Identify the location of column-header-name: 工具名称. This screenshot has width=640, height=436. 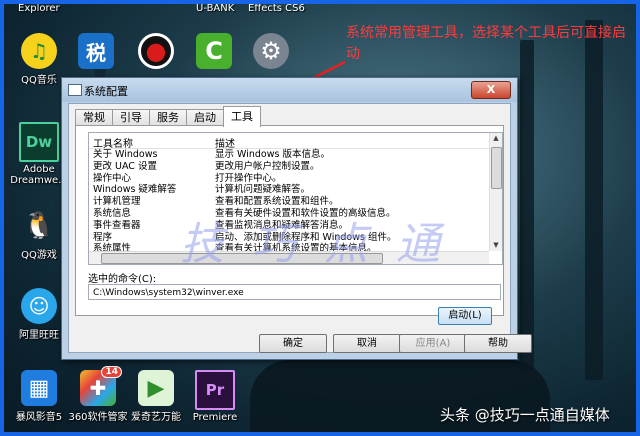
(113, 142).